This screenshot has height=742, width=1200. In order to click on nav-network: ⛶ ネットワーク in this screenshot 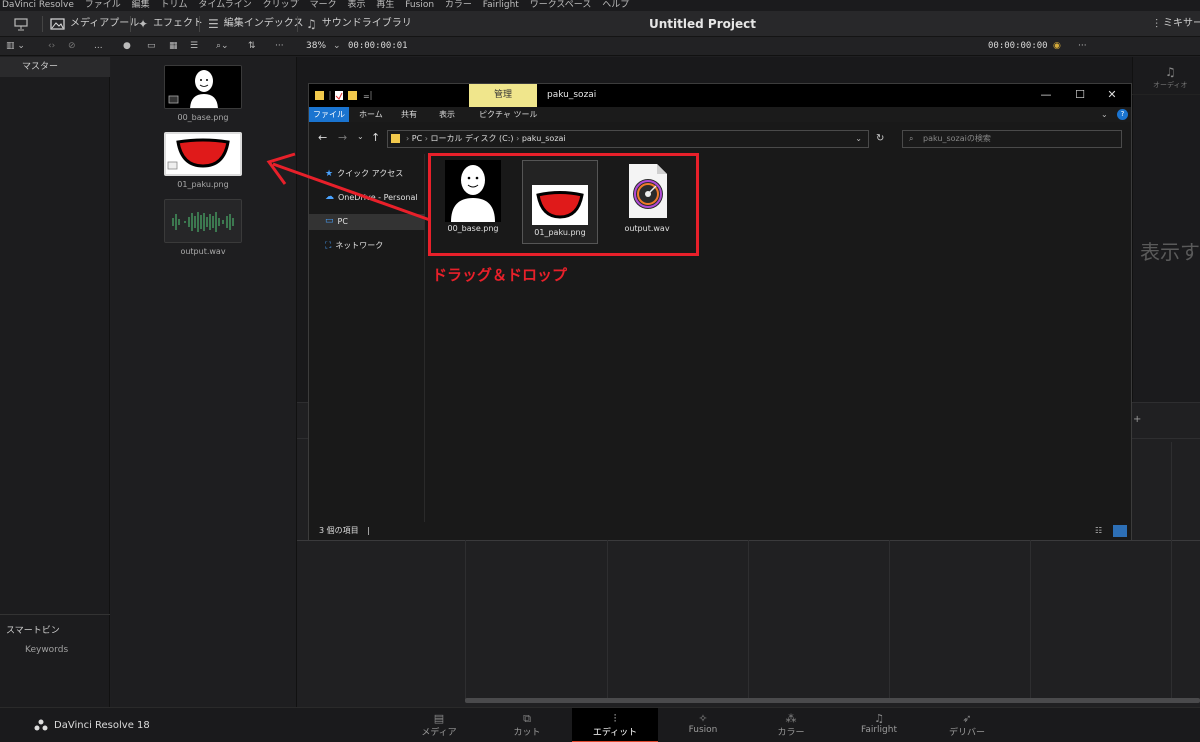, I will do `click(354, 245)`.